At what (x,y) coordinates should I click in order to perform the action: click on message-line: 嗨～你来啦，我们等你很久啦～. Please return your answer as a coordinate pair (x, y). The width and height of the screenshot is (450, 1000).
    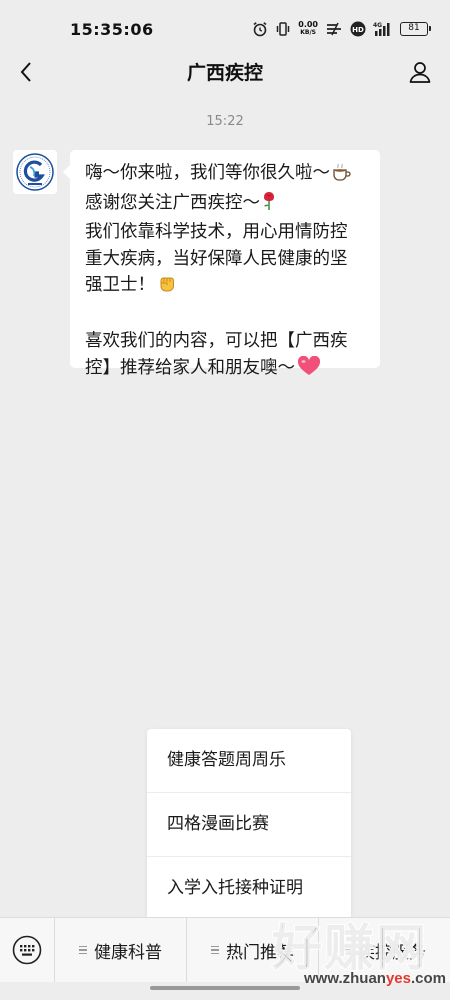
    Looking at the image, I should click on (226, 175).